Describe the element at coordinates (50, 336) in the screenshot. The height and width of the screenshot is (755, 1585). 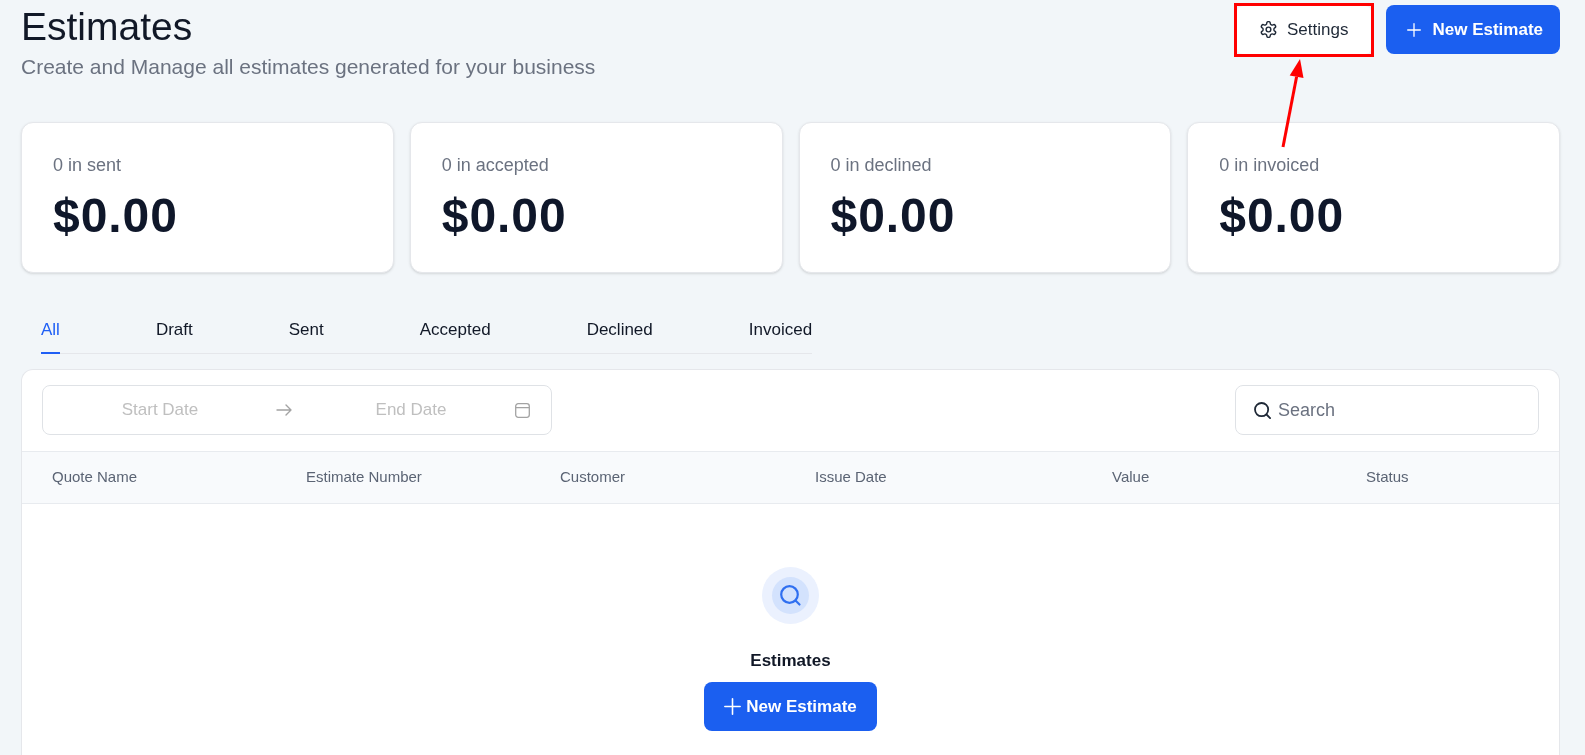
I see `tab: All` at that location.